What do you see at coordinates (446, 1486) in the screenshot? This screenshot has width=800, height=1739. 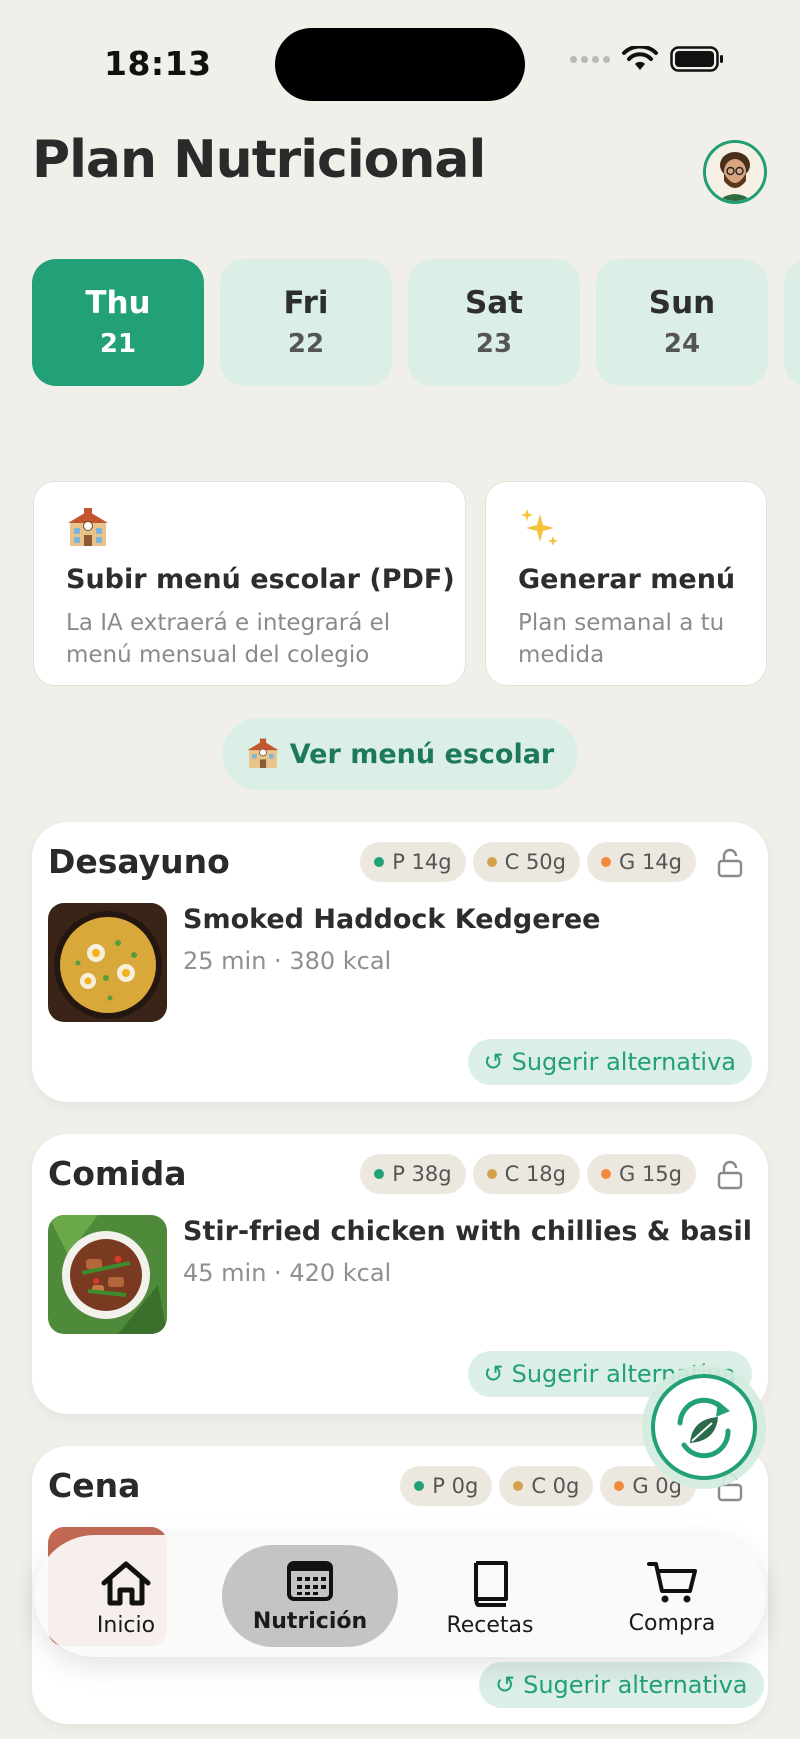 I see `protein-badge: P 0g` at bounding box center [446, 1486].